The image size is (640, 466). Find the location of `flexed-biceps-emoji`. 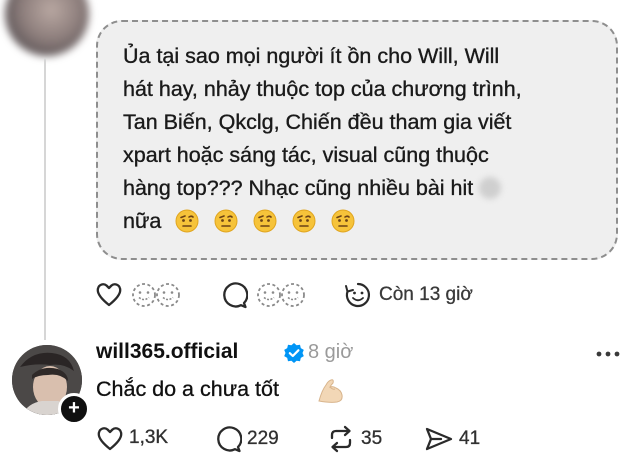

flexed-biceps-emoji is located at coordinates (330, 391).